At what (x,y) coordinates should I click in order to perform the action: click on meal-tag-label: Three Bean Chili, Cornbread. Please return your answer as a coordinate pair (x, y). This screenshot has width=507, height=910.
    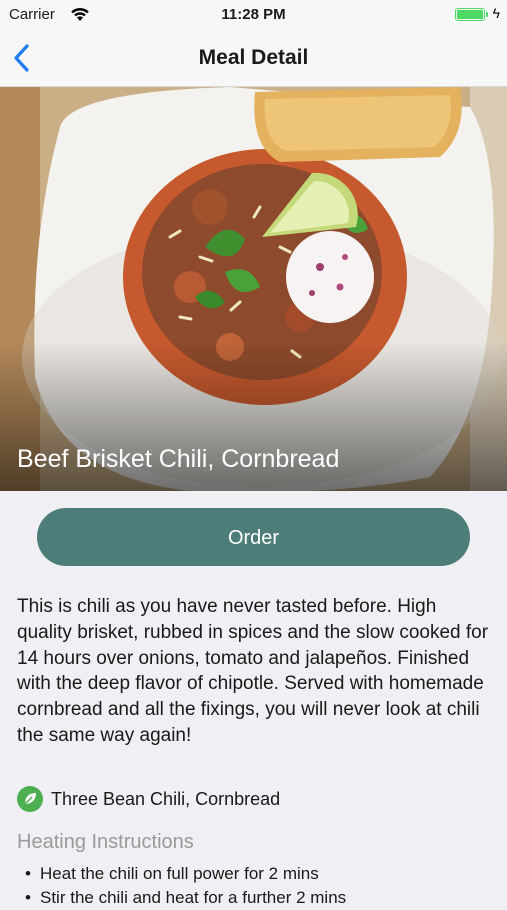
    Looking at the image, I should click on (166, 798).